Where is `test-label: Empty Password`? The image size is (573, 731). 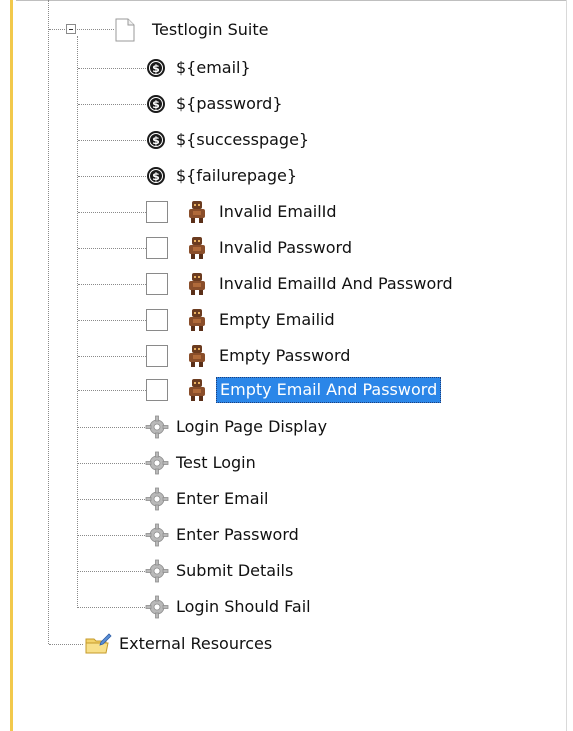
test-label: Empty Password is located at coordinates (285, 355).